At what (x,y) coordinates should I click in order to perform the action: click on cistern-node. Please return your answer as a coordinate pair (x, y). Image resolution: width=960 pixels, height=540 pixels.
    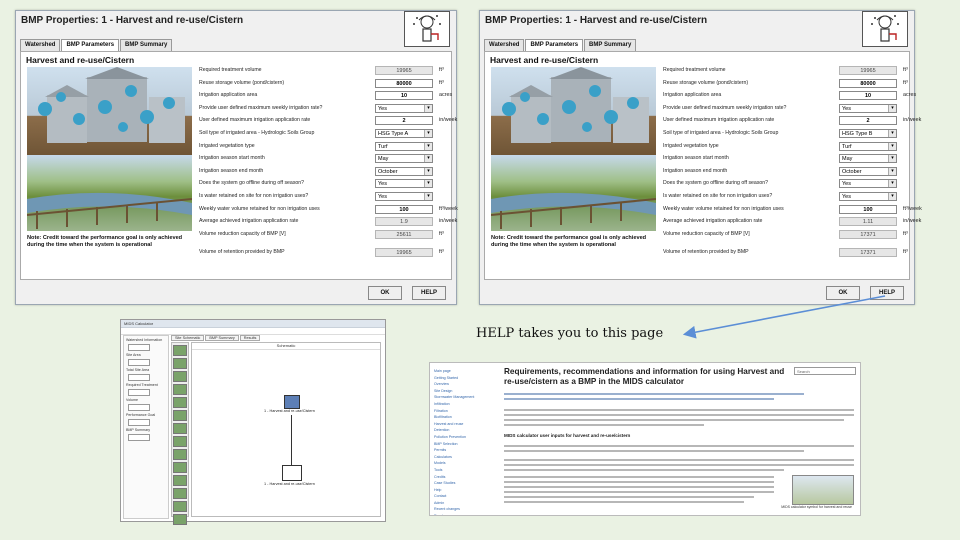
    Looking at the image, I should click on (292, 473).